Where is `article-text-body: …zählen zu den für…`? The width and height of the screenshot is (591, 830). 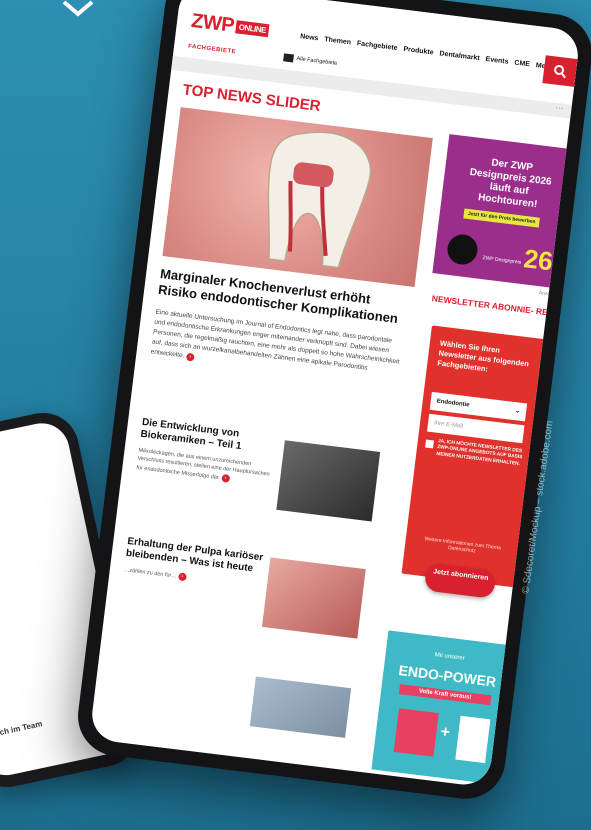
article-text-body: …zählen zu den für… is located at coordinates (150, 573).